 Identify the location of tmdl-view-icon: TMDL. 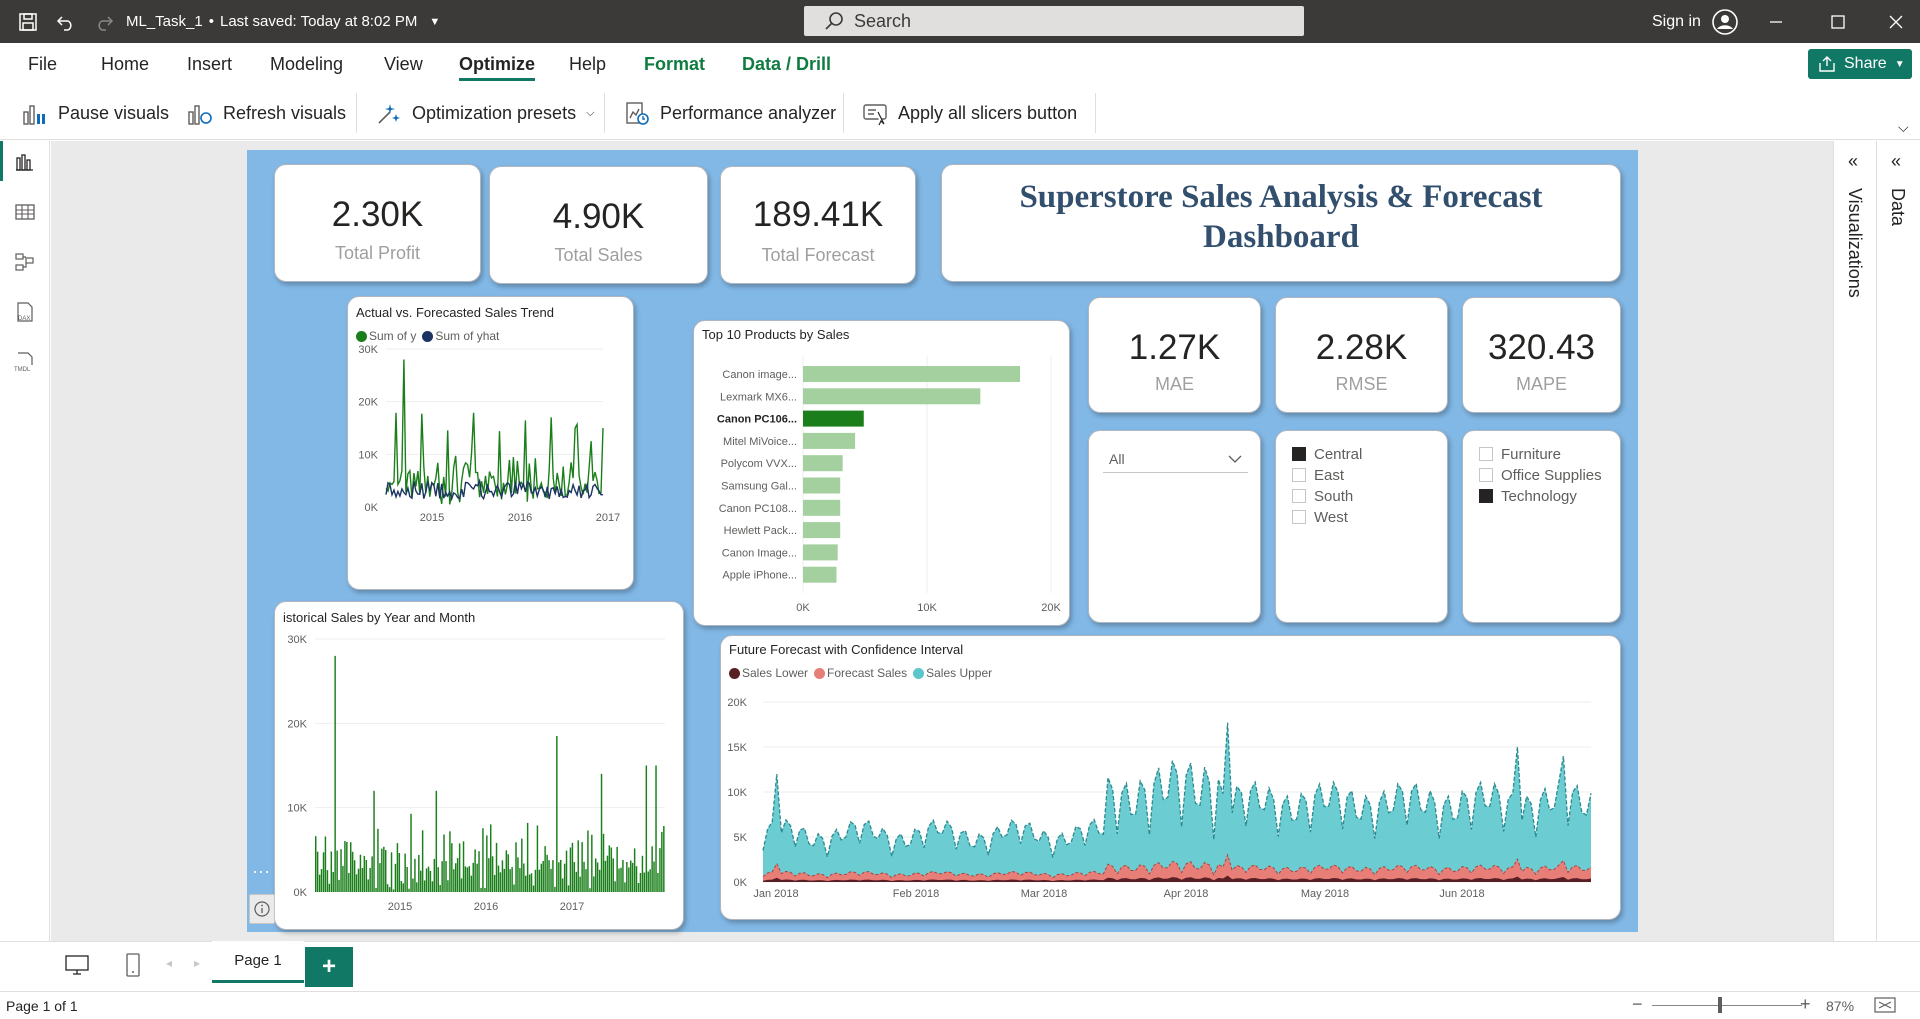
(25, 362).